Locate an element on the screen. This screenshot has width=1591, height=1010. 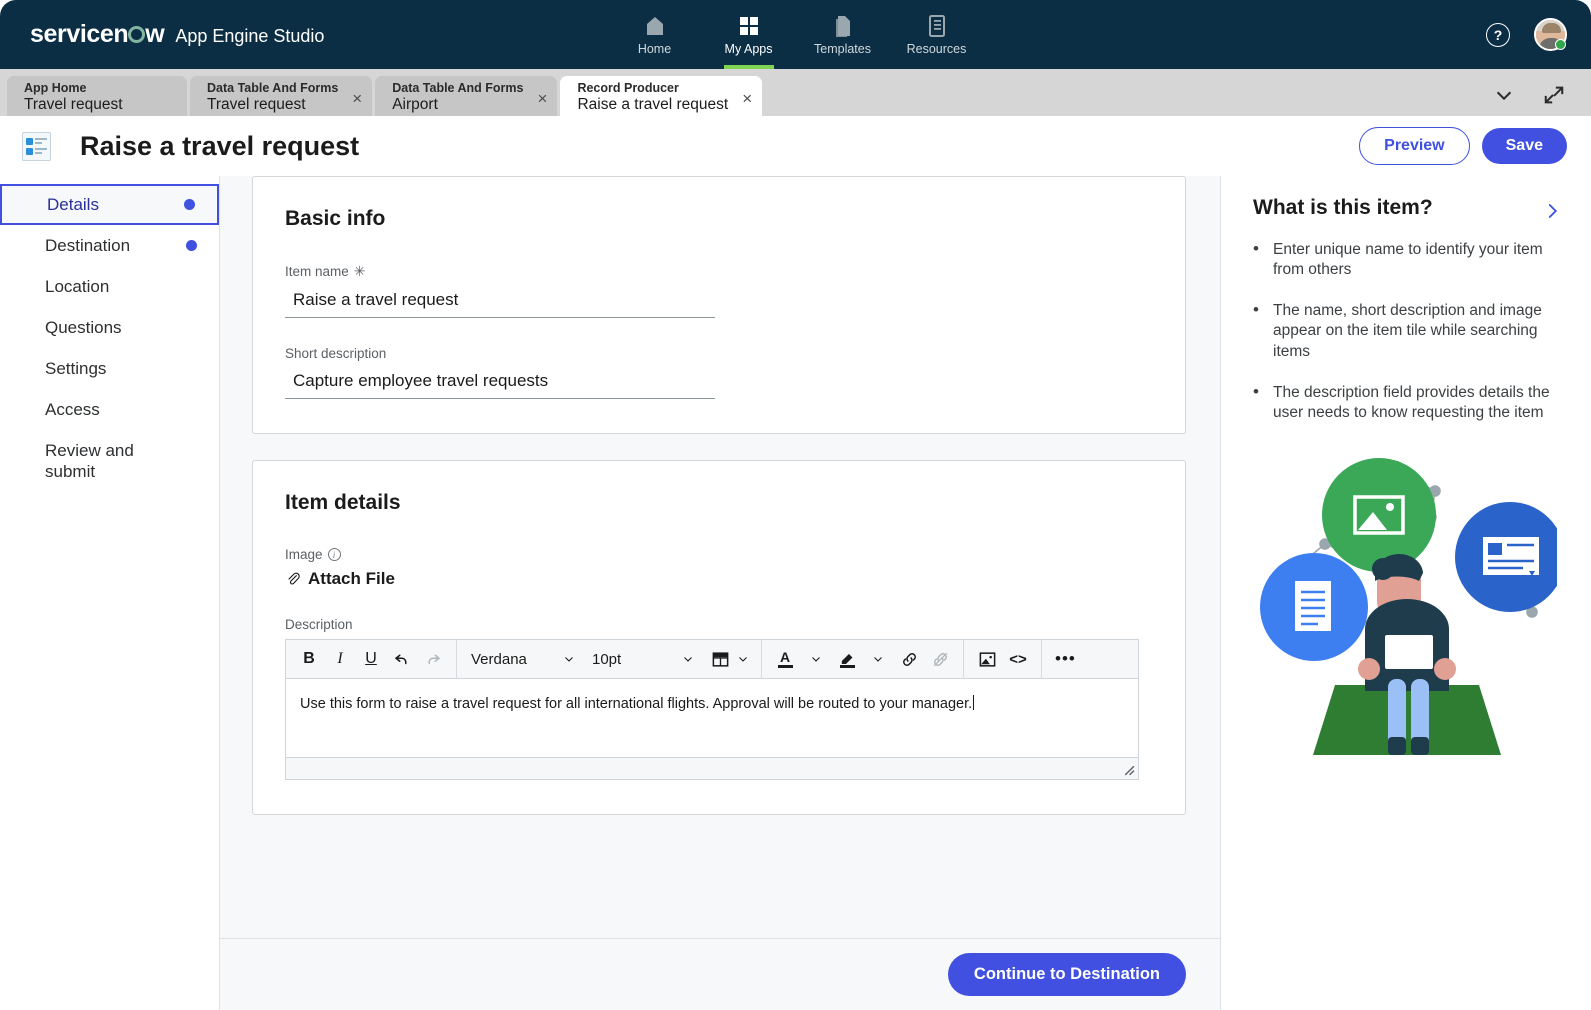
help-icon: ? is located at coordinates (1498, 34).